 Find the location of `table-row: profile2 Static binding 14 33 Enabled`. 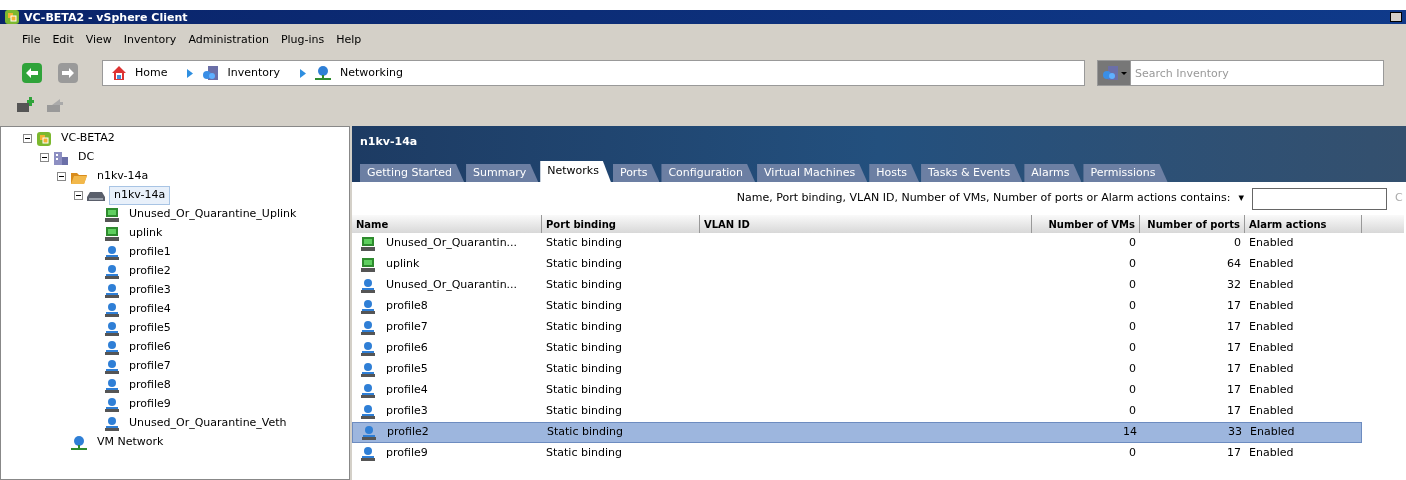

table-row: profile2 Static binding 14 33 Enabled is located at coordinates (857, 432).